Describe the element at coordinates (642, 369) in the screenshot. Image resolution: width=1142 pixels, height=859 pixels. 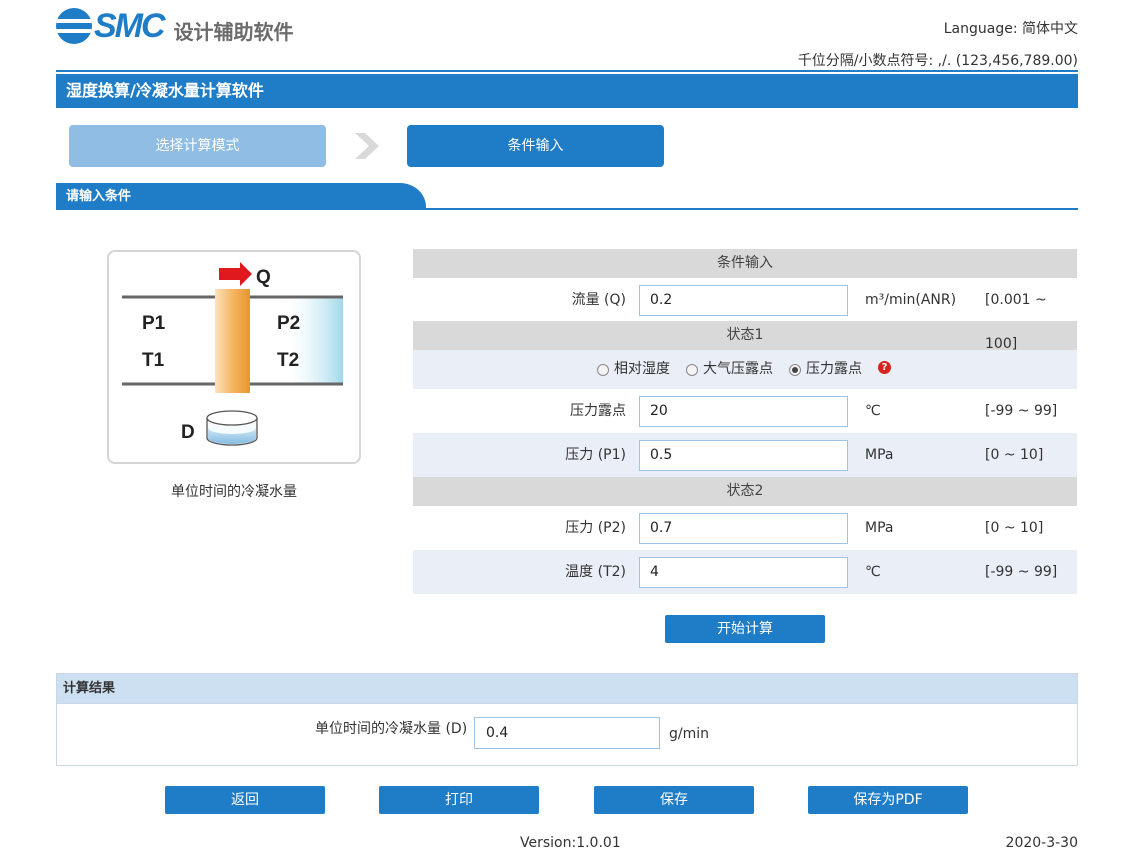
I see `radio-label: 相对湿度` at that location.